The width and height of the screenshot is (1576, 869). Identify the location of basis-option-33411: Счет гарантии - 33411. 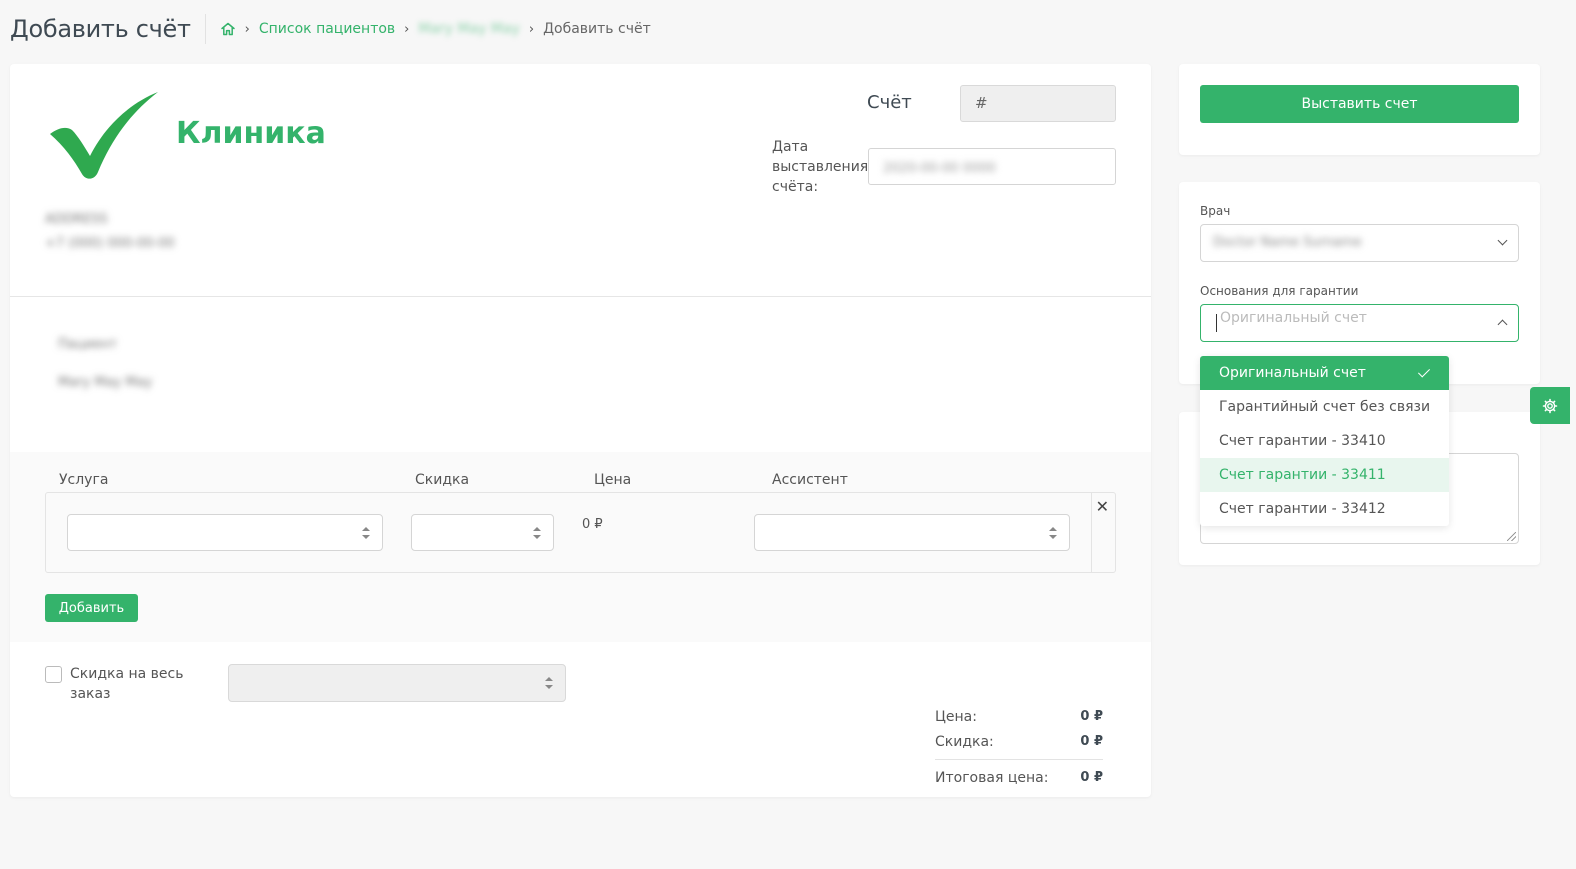
(1324, 475).